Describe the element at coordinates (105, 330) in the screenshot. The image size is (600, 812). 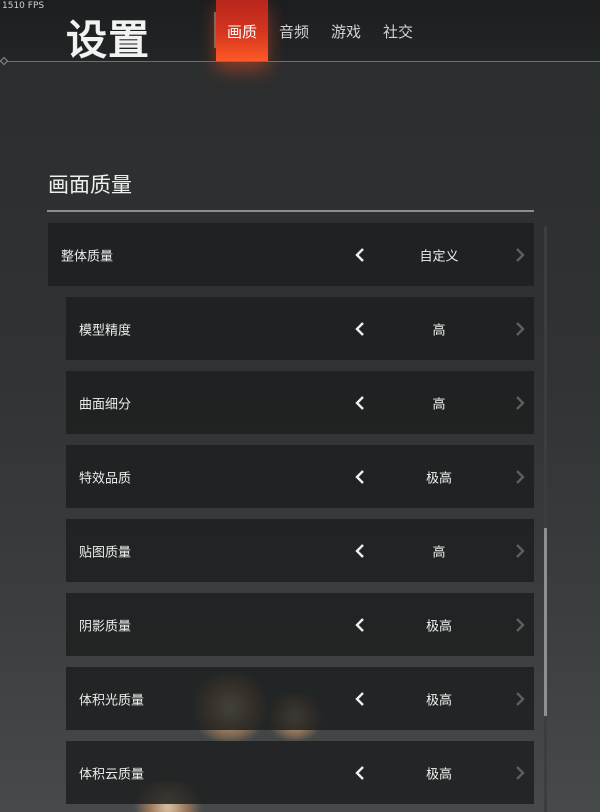
I see `setting-label: 模型精度` at that location.